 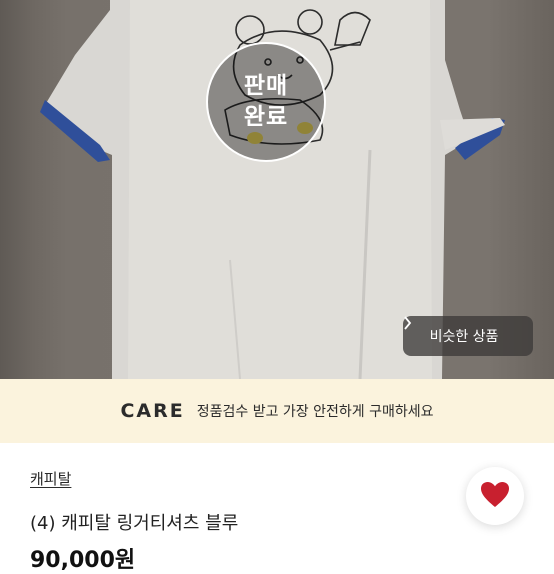 I want to click on like-button, so click(x=495, y=496).